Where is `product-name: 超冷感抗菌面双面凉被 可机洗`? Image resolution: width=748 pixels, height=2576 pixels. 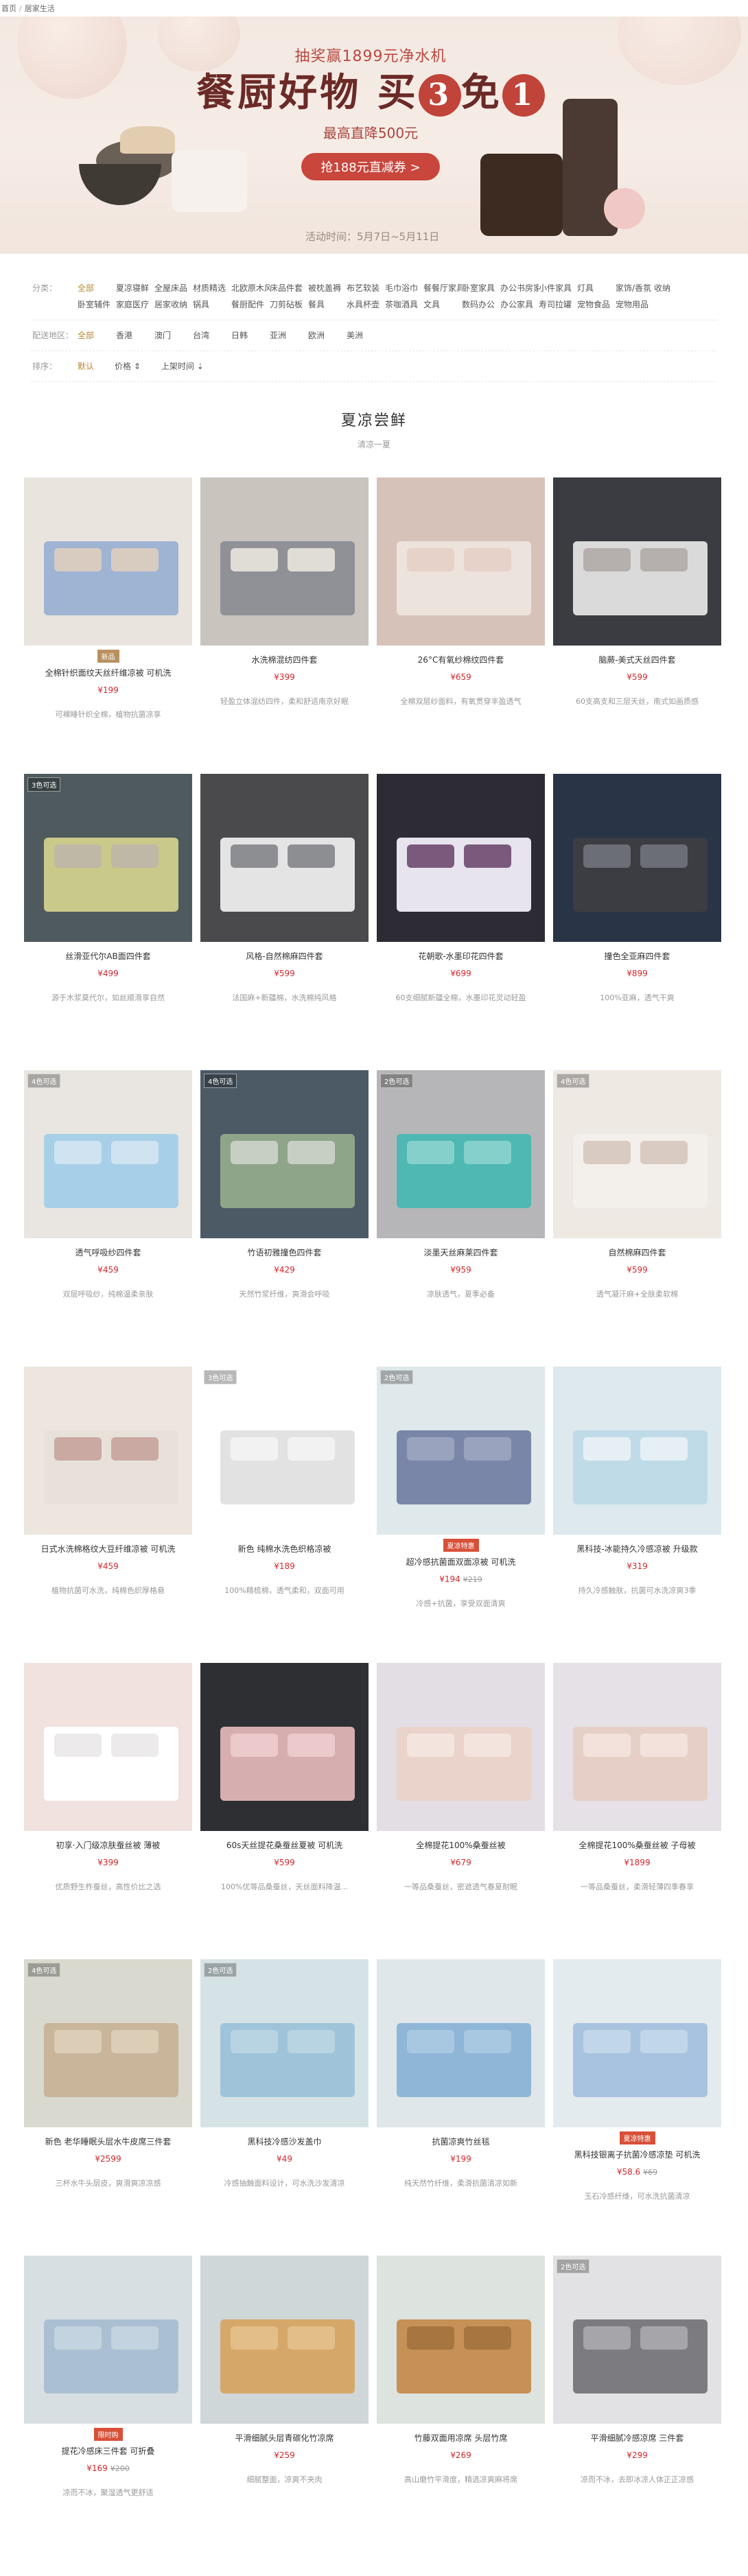
product-name: 超冷感抗菌面双面凉被 可机洗 is located at coordinates (461, 1562).